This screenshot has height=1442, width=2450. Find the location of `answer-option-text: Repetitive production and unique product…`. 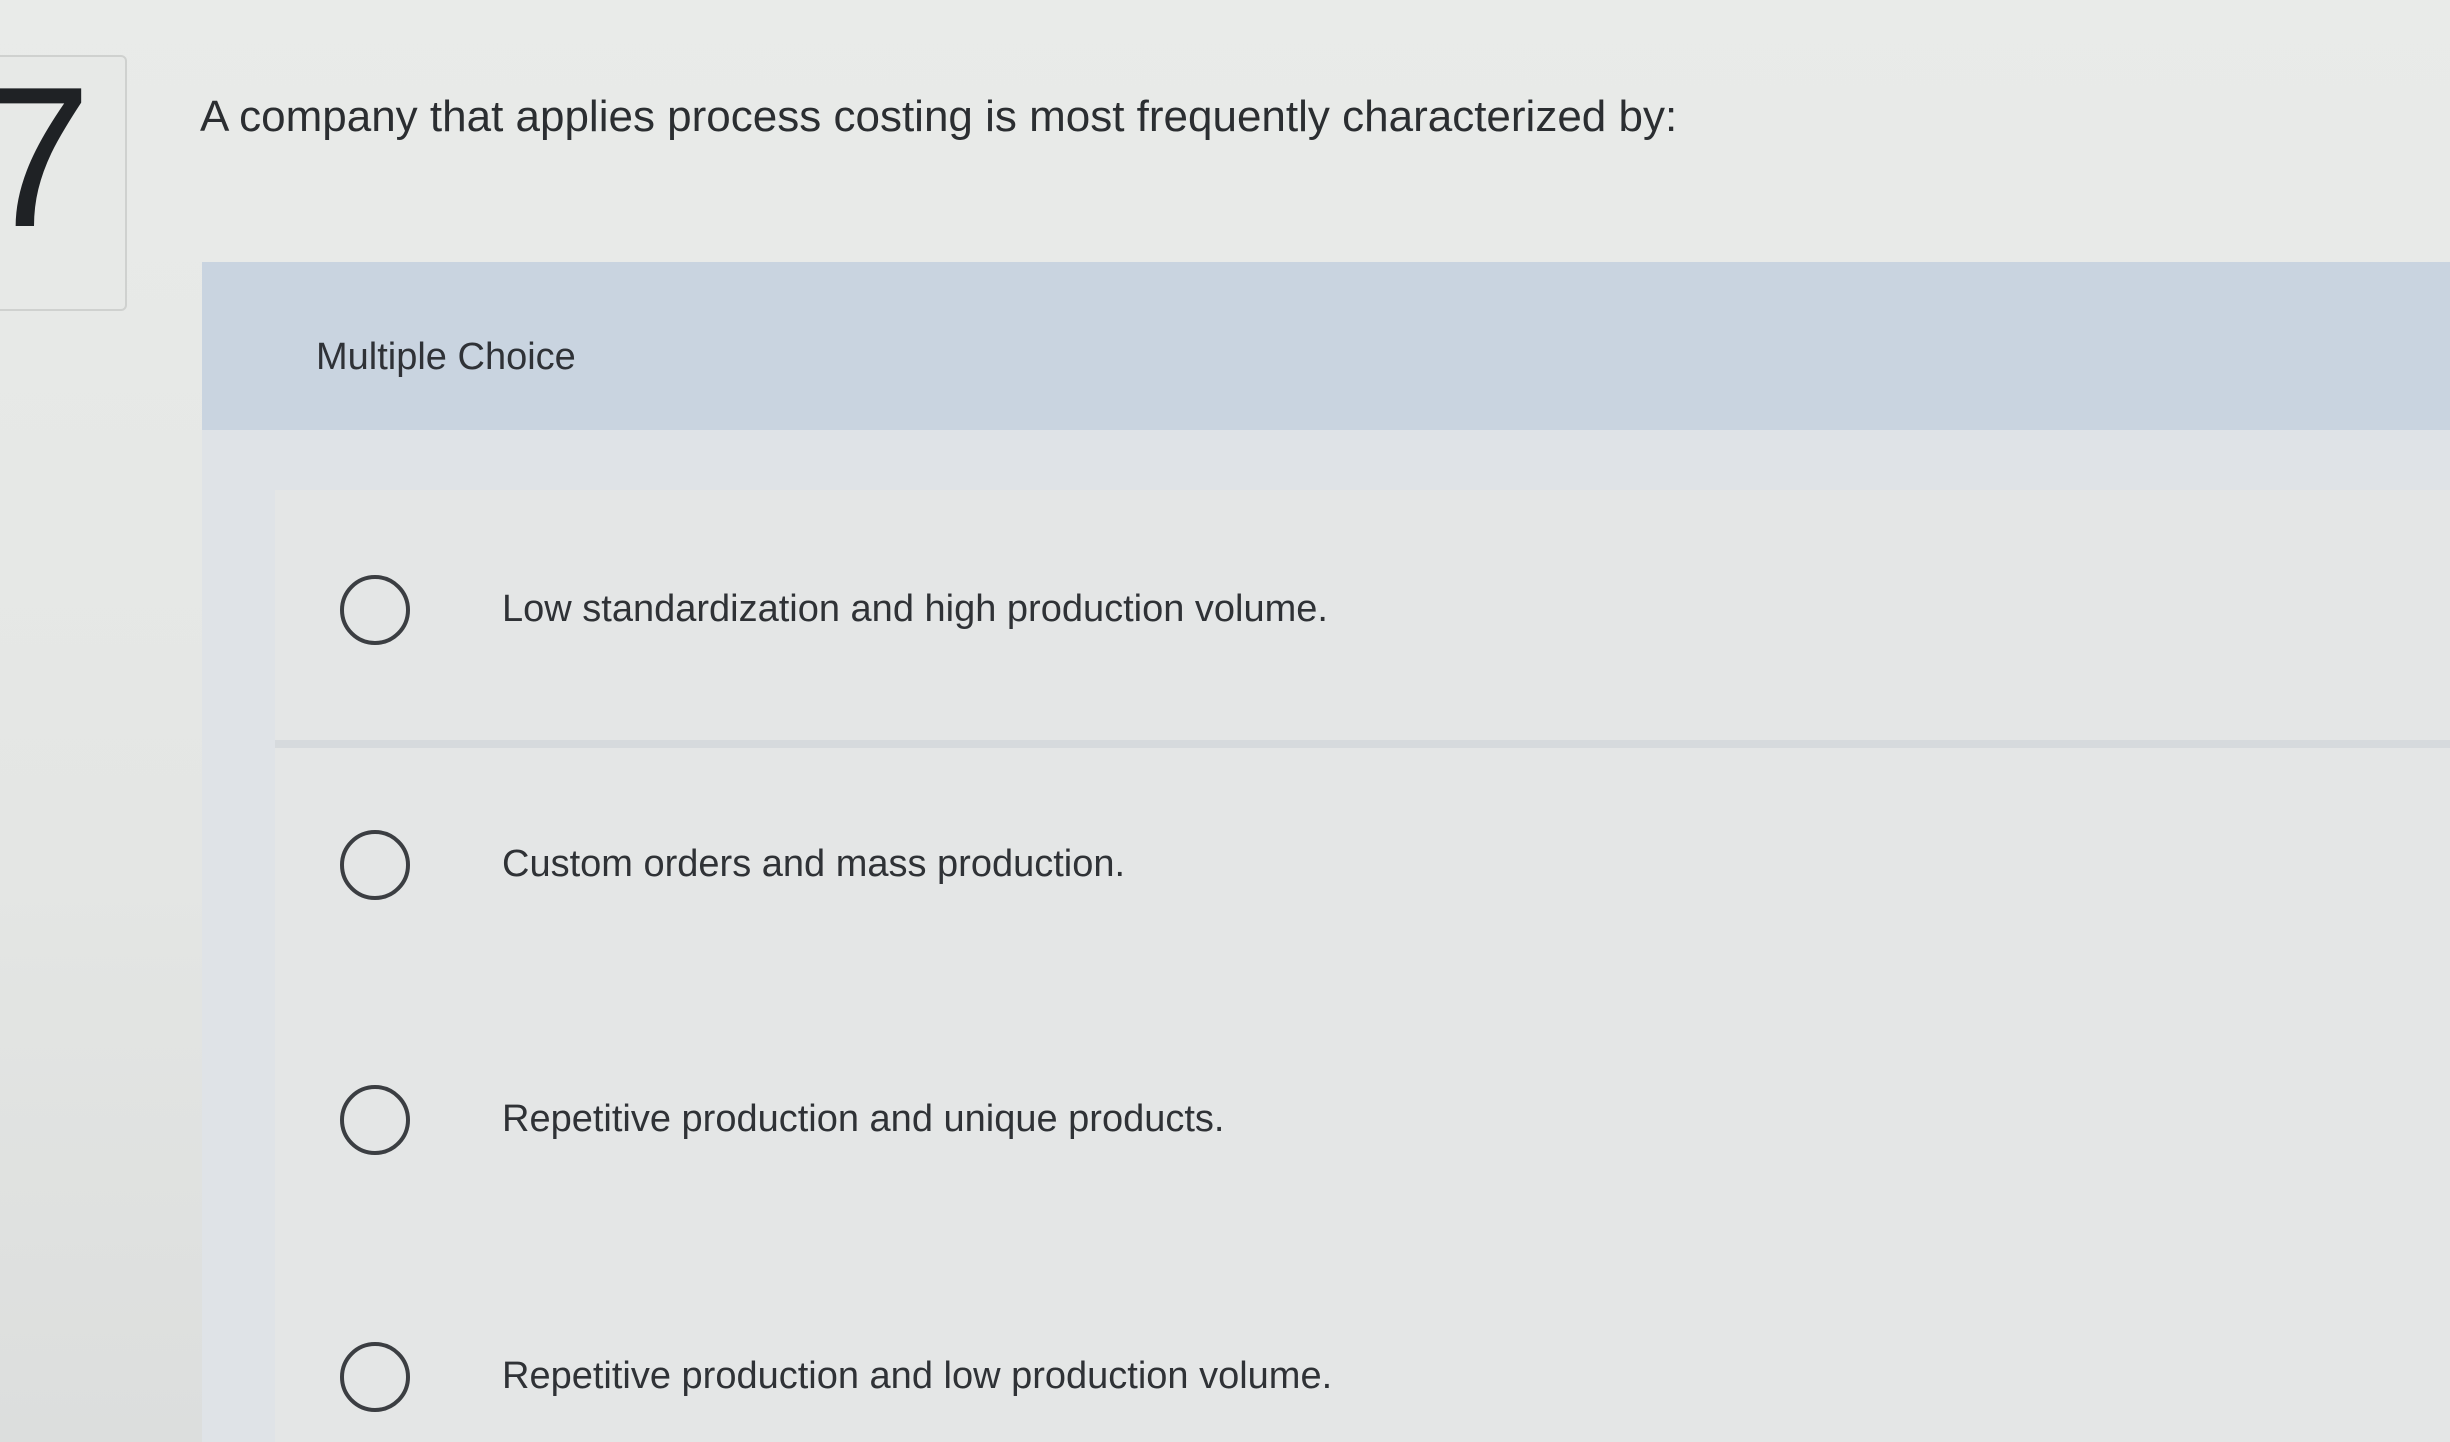

answer-option-text: Repetitive production and unique product… is located at coordinates (863, 1119).